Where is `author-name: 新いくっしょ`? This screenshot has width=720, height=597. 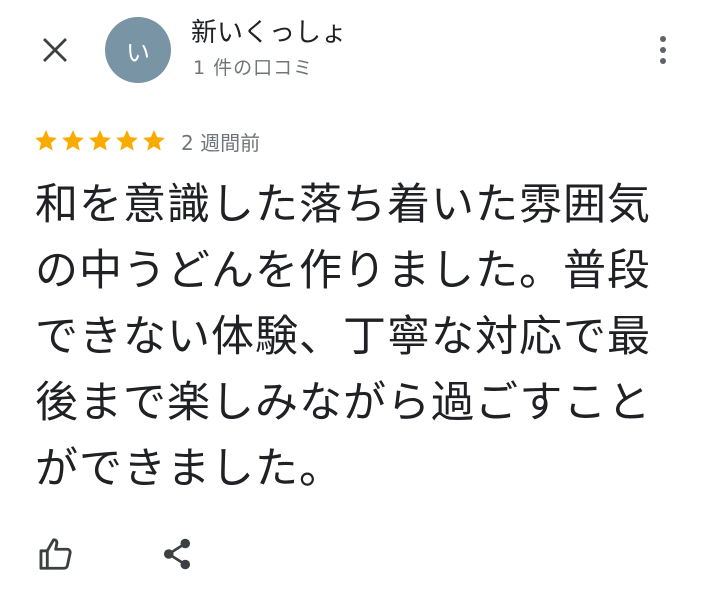
author-name: 新いくっしょ is located at coordinates (269, 33).